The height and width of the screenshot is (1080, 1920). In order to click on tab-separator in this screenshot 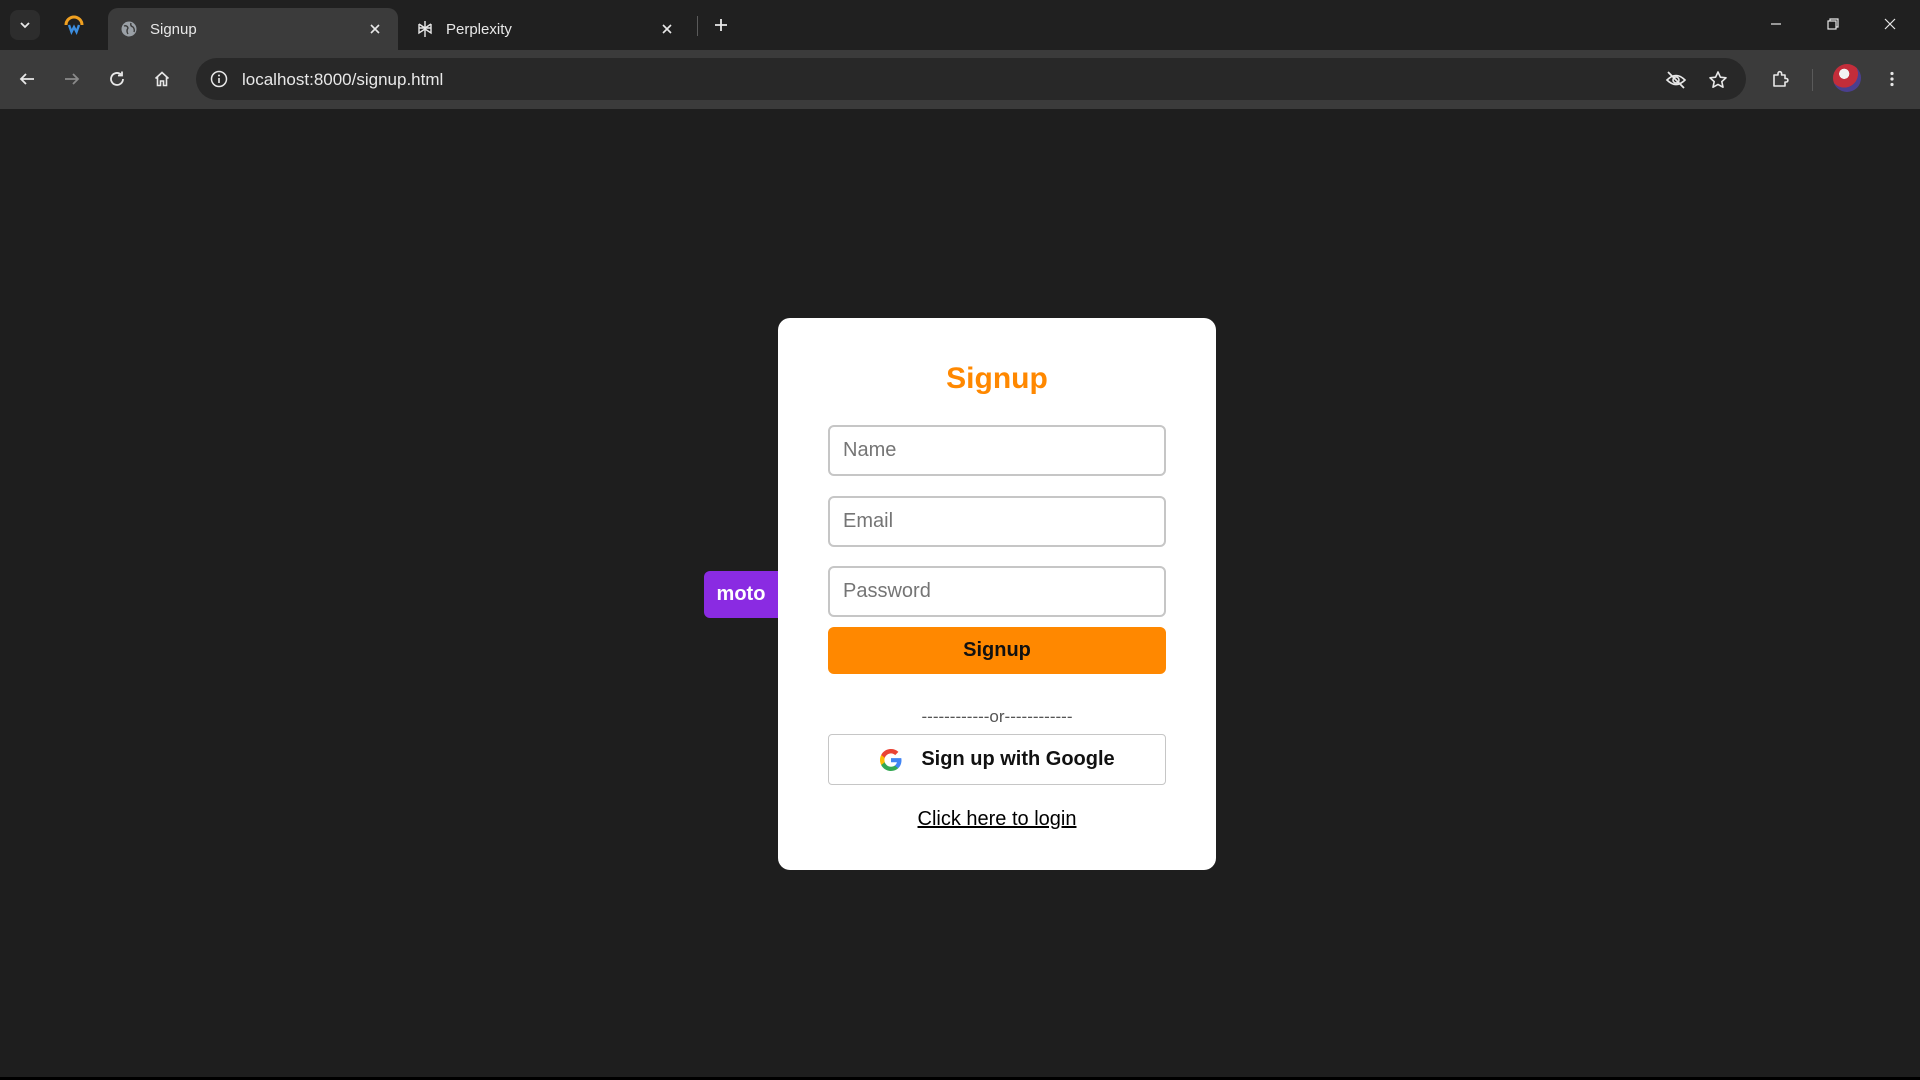, I will do `click(697, 26)`.